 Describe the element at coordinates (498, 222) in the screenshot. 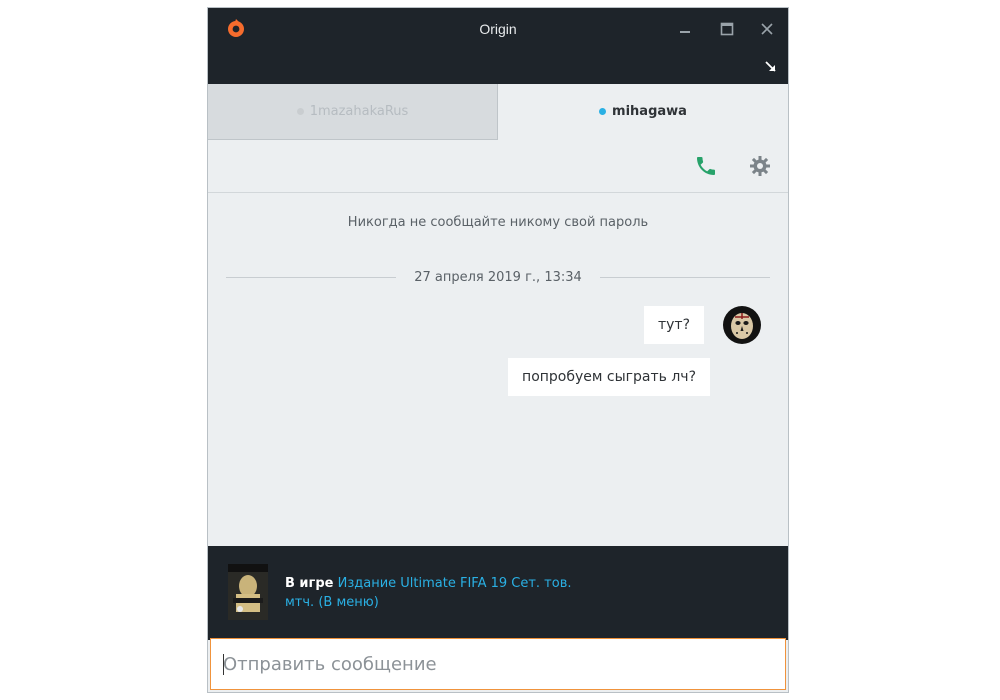

I see `security-notice: Никогда не сообщайте никому свой пароль` at that location.